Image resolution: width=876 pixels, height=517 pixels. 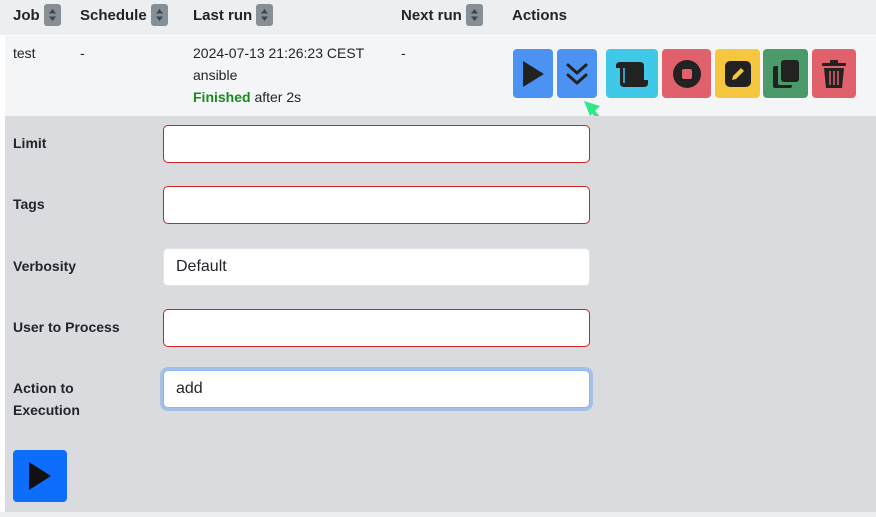 I want to click on action-to-execution-input, so click(x=376, y=389).